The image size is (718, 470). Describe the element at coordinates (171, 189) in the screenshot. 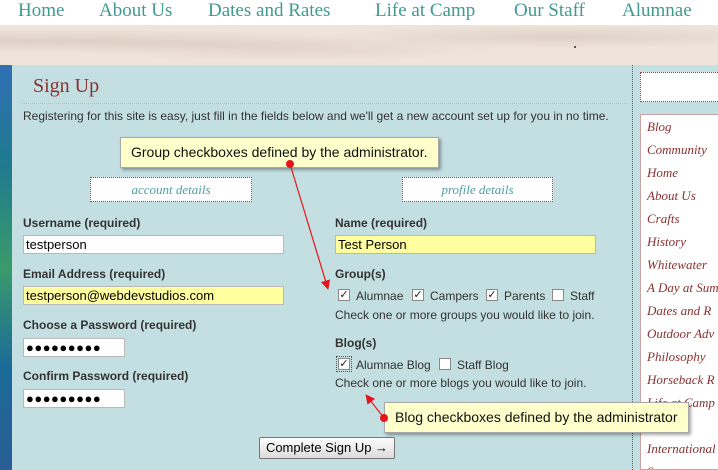

I see `account-details-header: account details` at that location.